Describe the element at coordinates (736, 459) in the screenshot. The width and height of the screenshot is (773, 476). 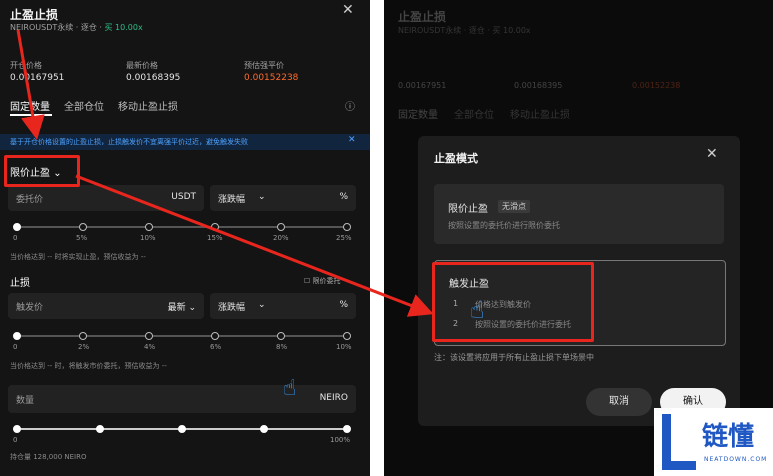
I see `logo-domain: NEATDOWN.COM` at that location.